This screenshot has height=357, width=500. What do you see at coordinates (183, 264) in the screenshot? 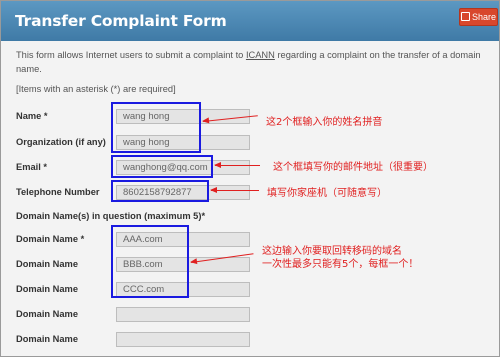
I see `domain-name-input: BBB.com` at bounding box center [183, 264].